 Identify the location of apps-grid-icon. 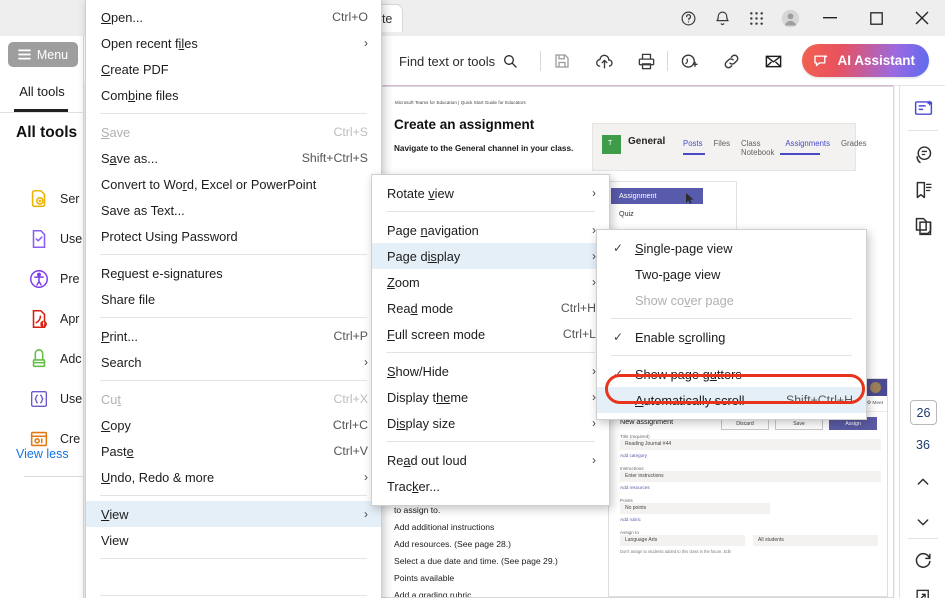
(756, 18).